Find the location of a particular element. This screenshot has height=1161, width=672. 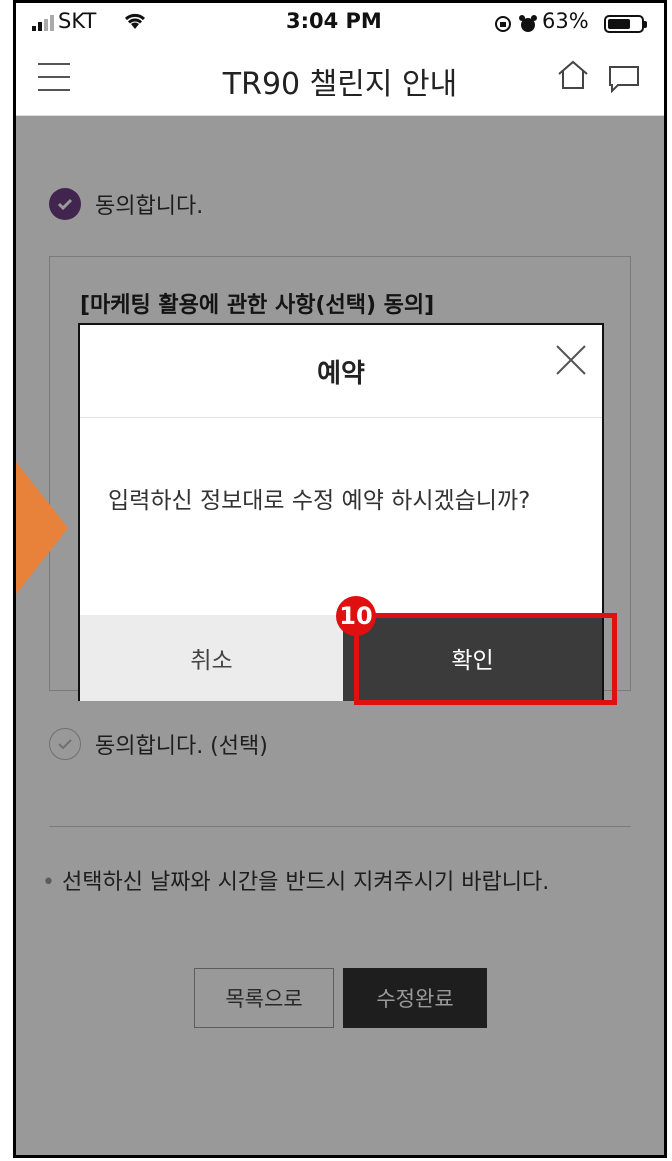

signal-icon is located at coordinates (43, 23).